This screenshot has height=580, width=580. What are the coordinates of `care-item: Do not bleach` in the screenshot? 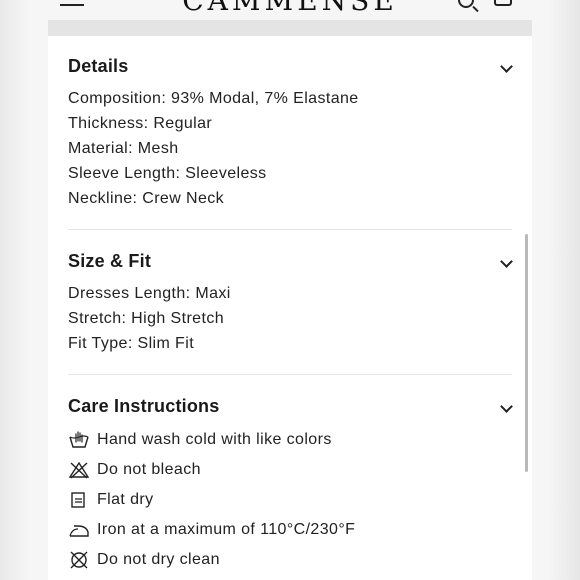 It's located at (134, 470).